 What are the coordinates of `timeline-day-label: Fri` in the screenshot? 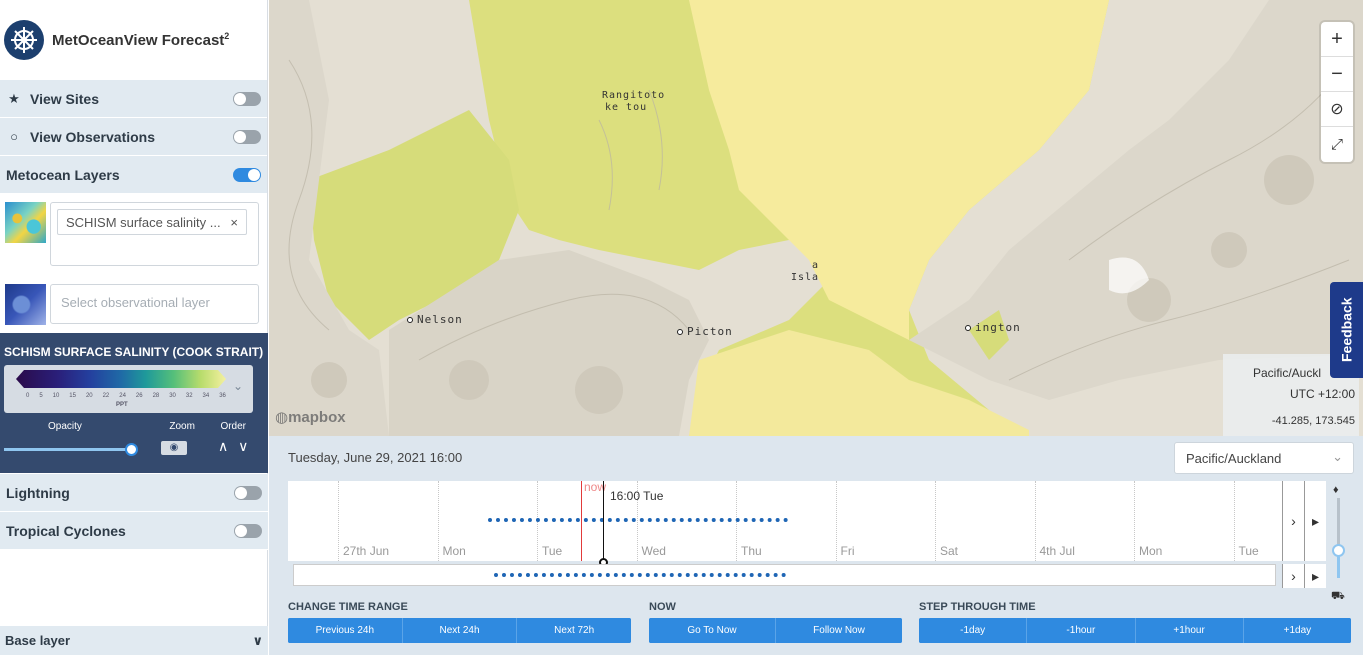 It's located at (885, 521).